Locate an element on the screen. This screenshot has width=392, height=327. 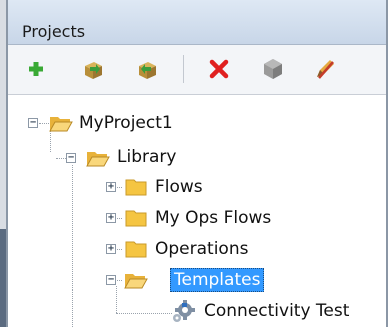
tree-item-my-ops-flows: My Ops Flows is located at coordinates (213, 218).